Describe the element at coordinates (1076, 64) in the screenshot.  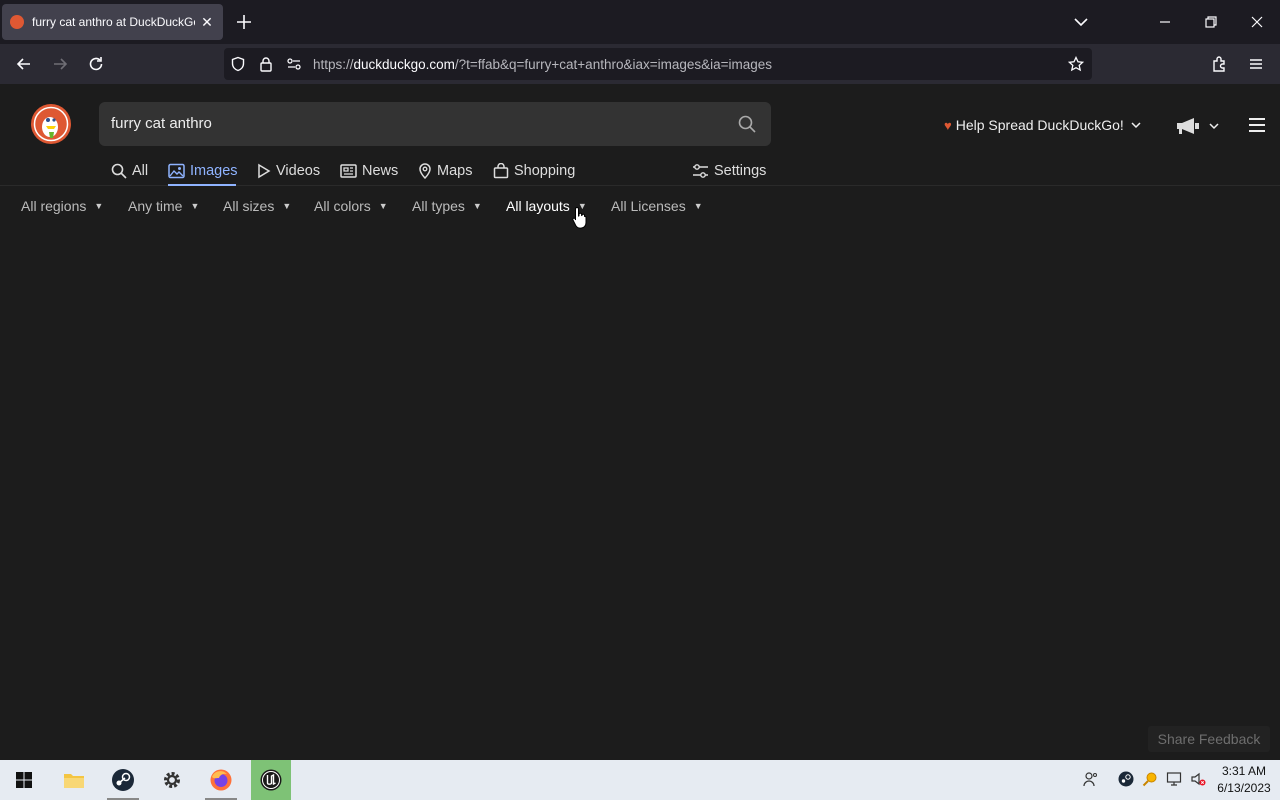
I see `bookmark-star-icon` at that location.